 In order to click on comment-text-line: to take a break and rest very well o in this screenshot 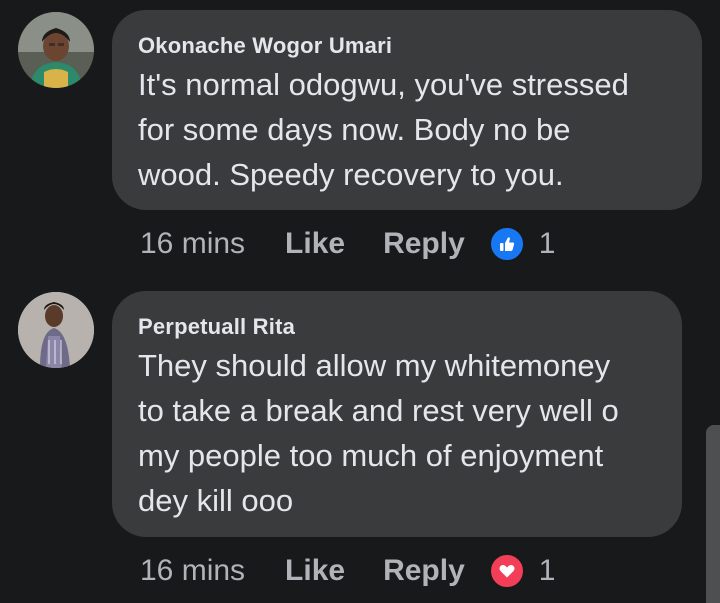, I will do `click(378, 410)`.